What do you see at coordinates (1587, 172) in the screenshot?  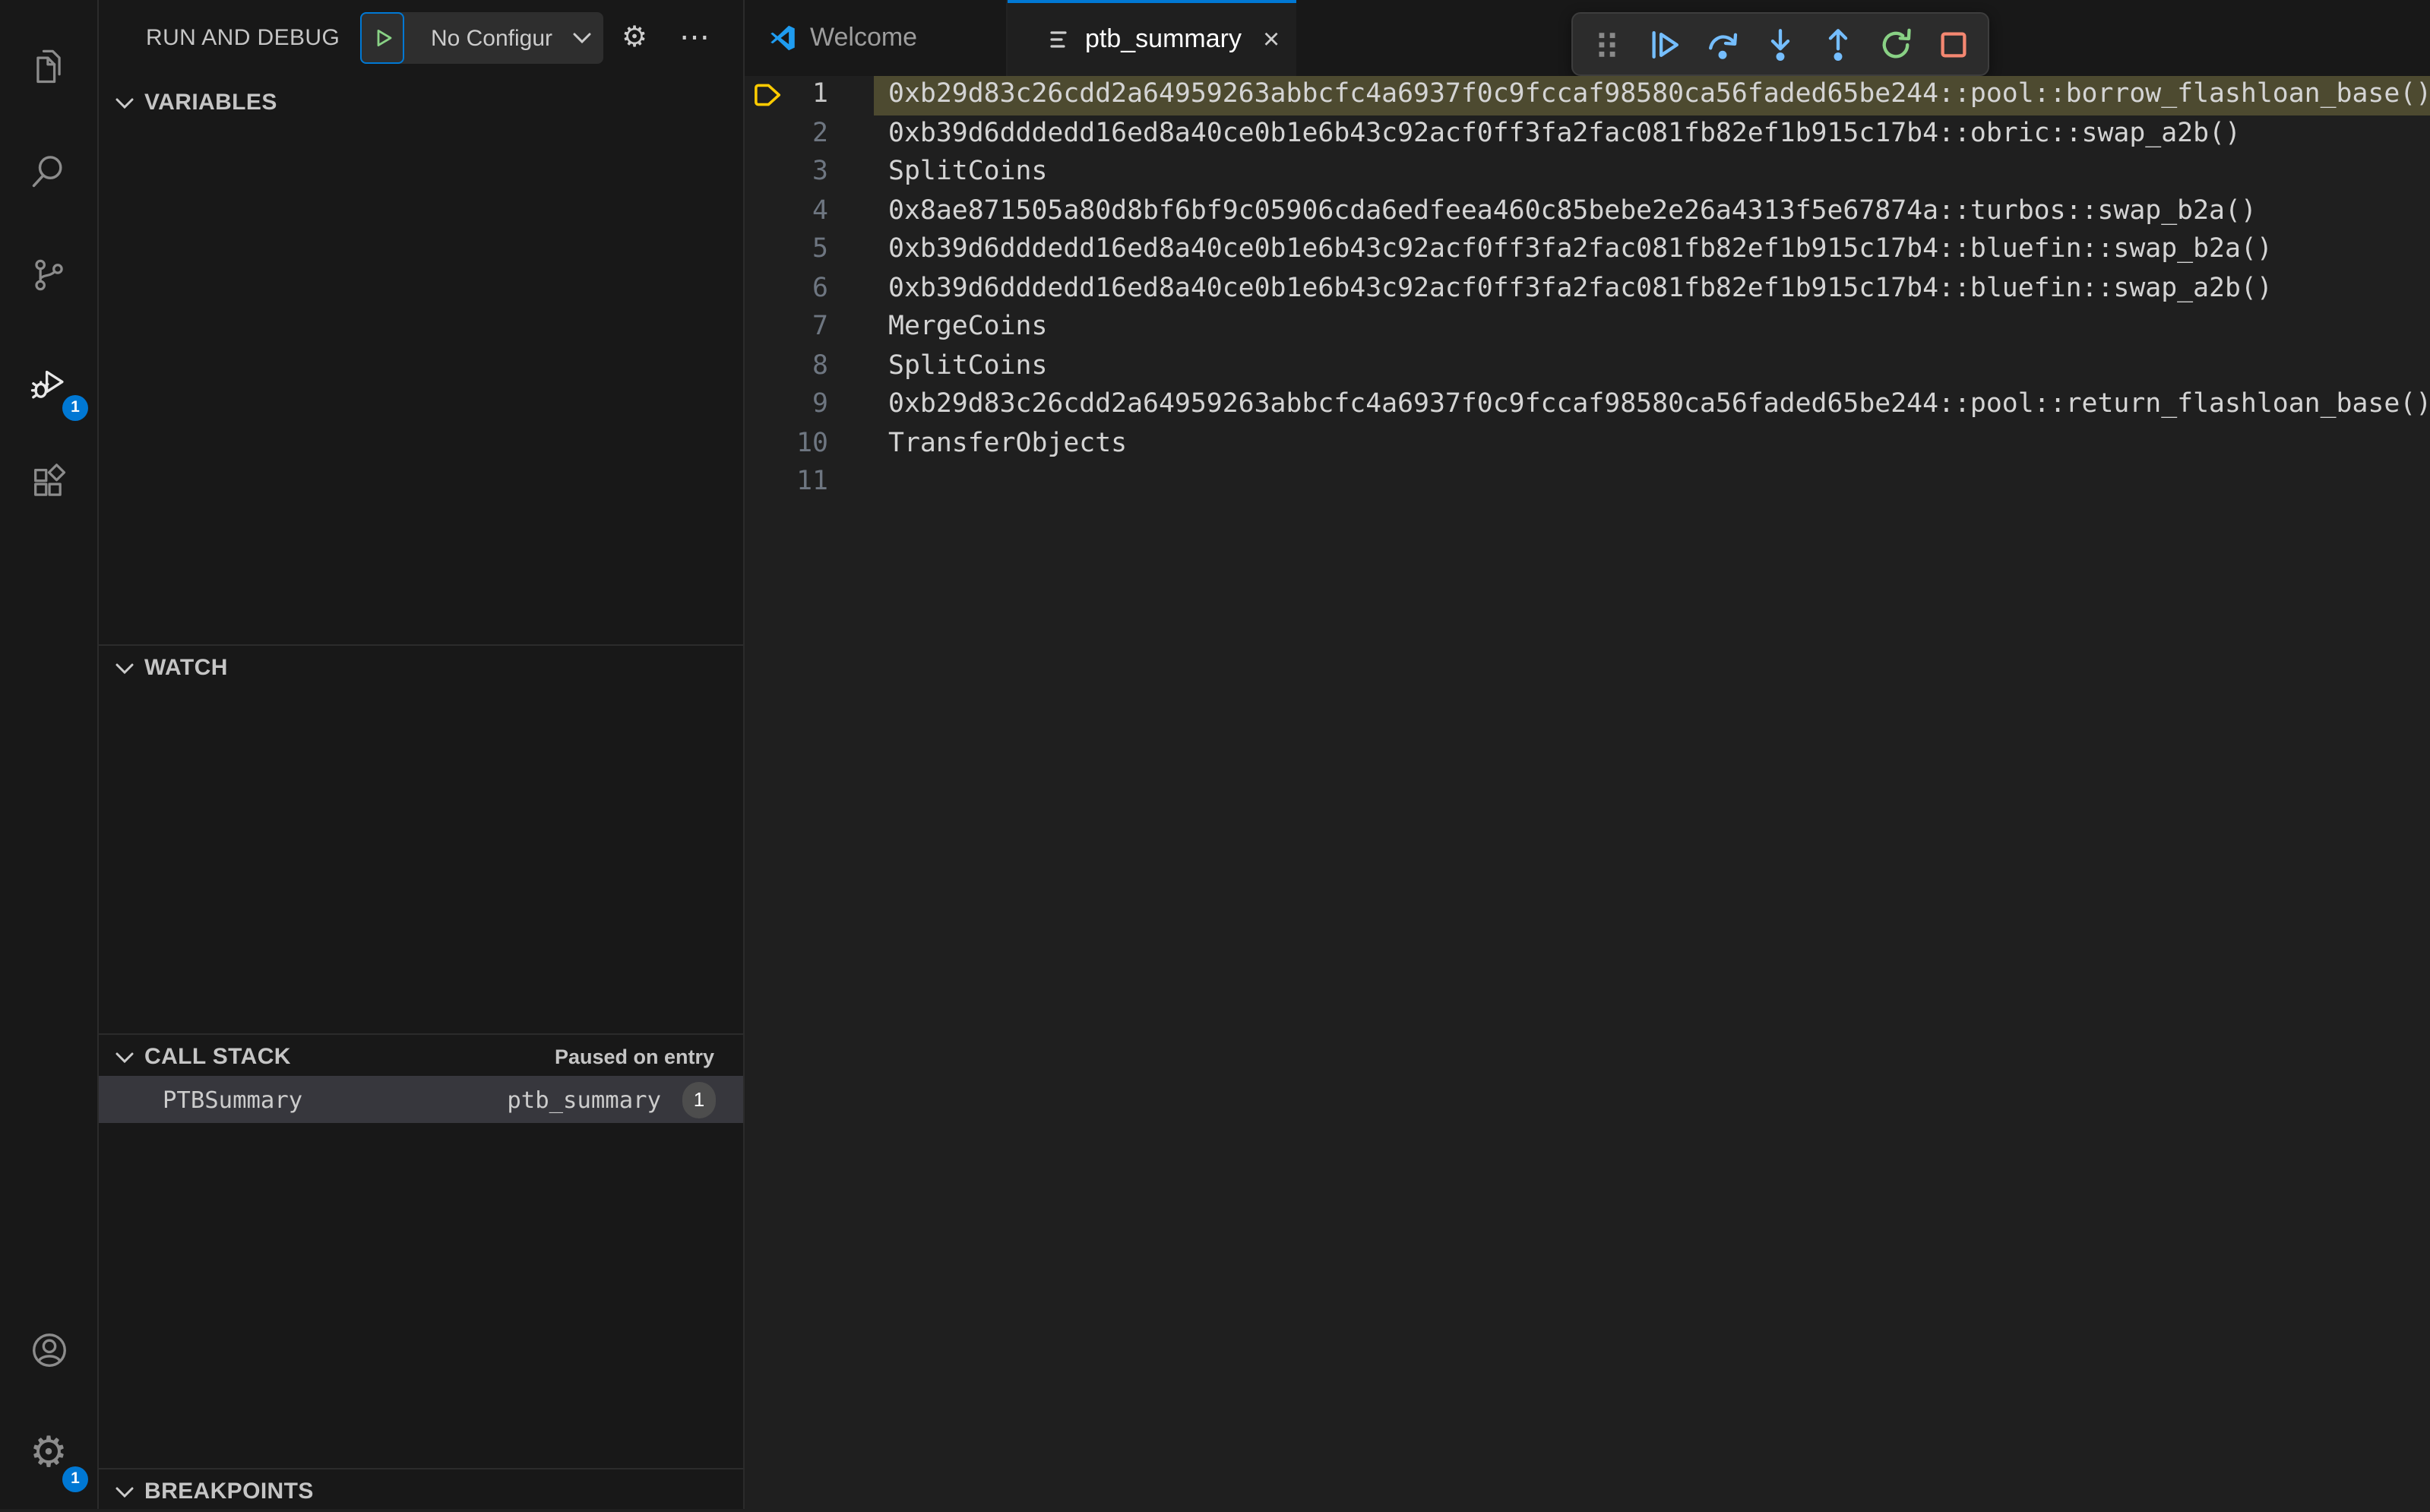 I see `code-line: 3 SplitCoins` at bounding box center [1587, 172].